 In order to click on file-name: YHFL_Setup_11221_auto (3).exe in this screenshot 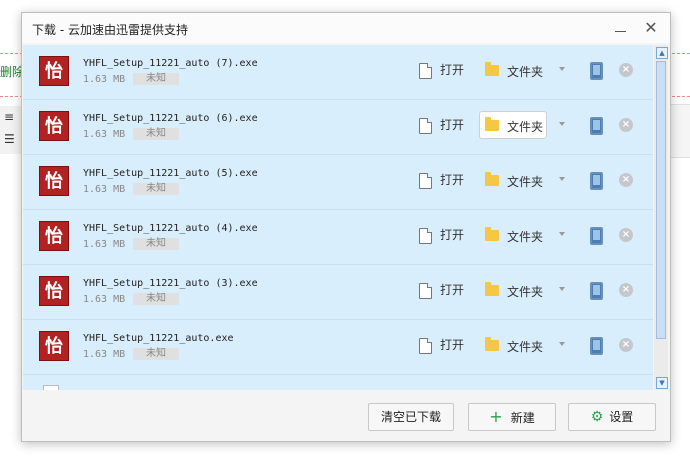, I will do `click(170, 283)`.